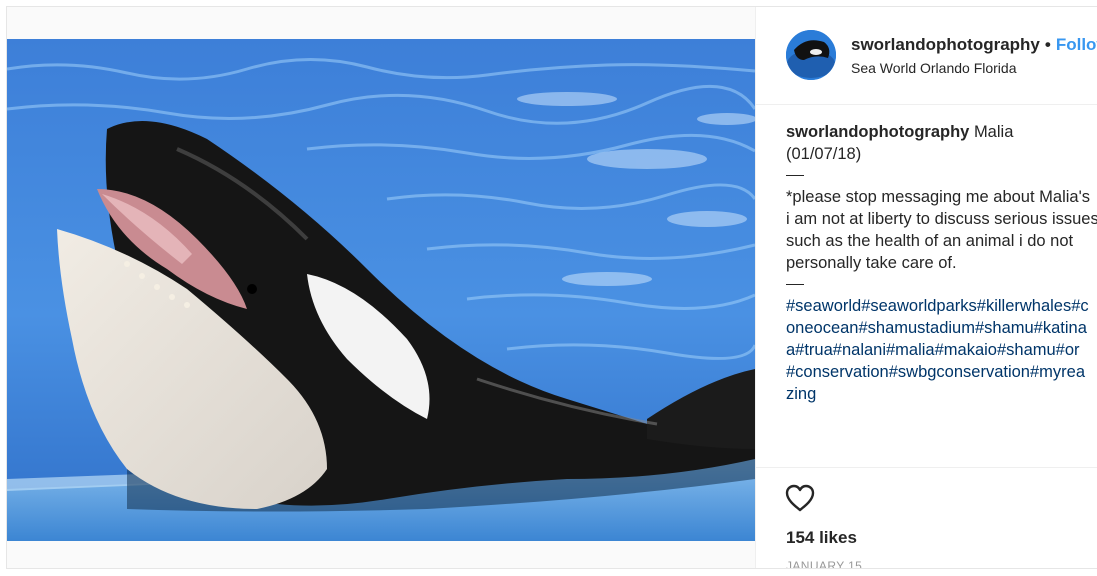 This screenshot has height=576, width=1097. I want to click on hashtag-line: zing, so click(941, 394).